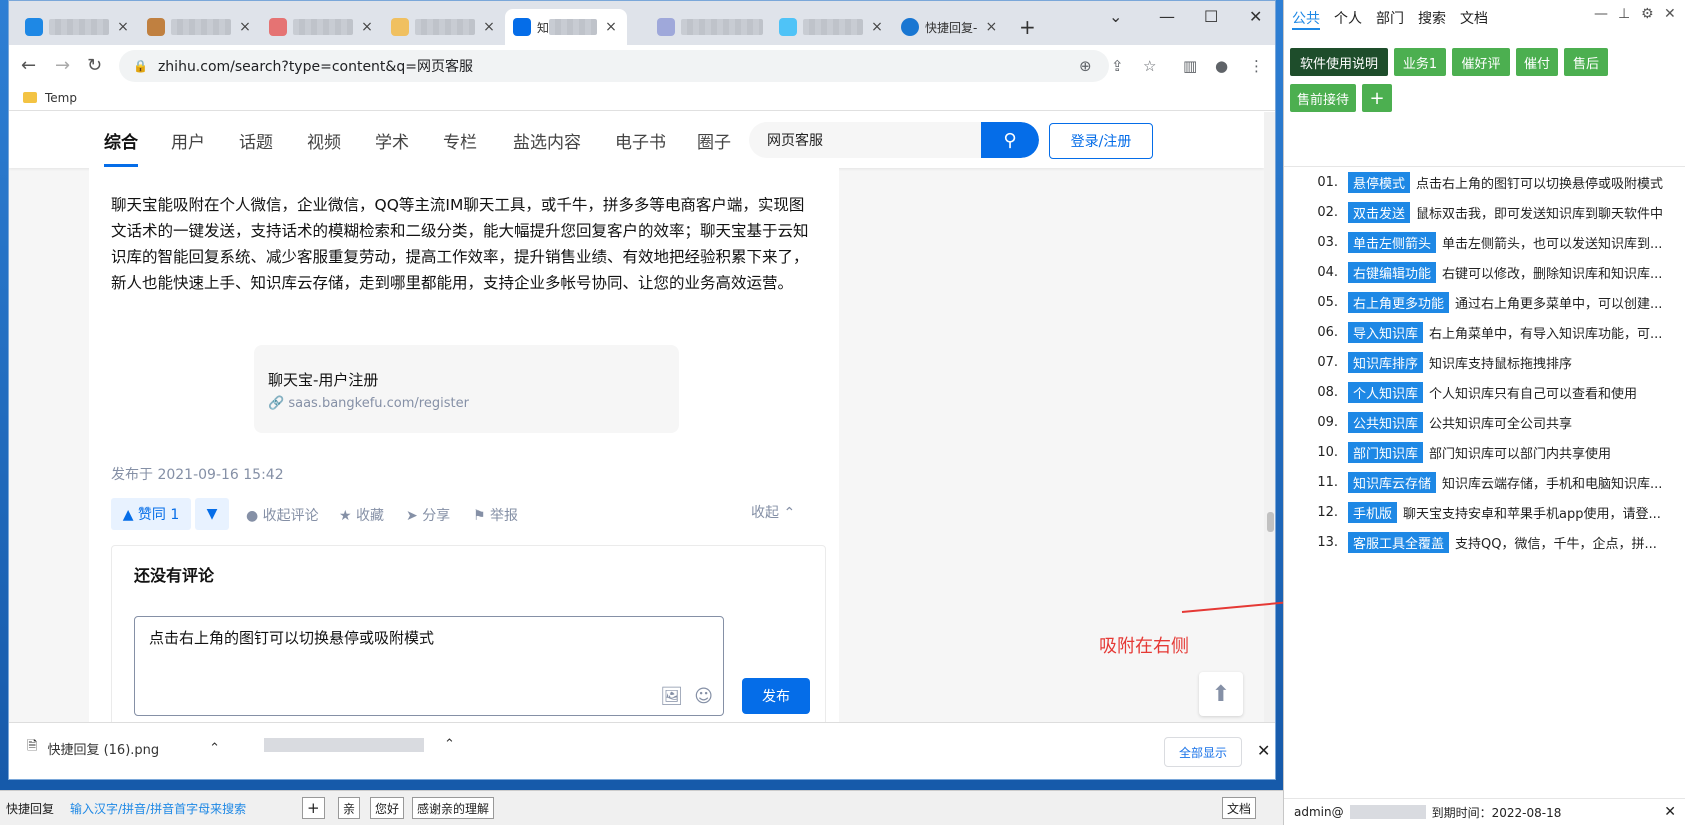 This screenshot has width=1685, height=825. What do you see at coordinates (1115, 16) in the screenshot?
I see `tab-search-icon: ⌄` at bounding box center [1115, 16].